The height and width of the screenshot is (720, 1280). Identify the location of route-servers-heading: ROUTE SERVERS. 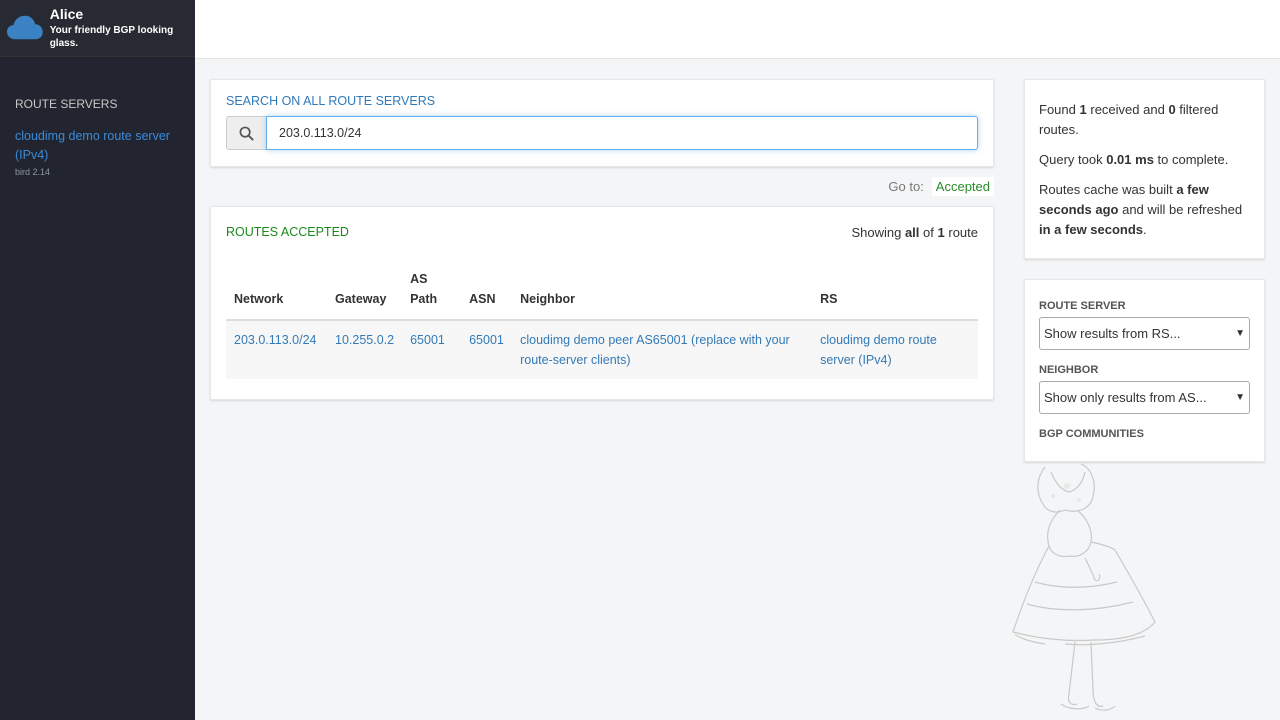
(66, 104).